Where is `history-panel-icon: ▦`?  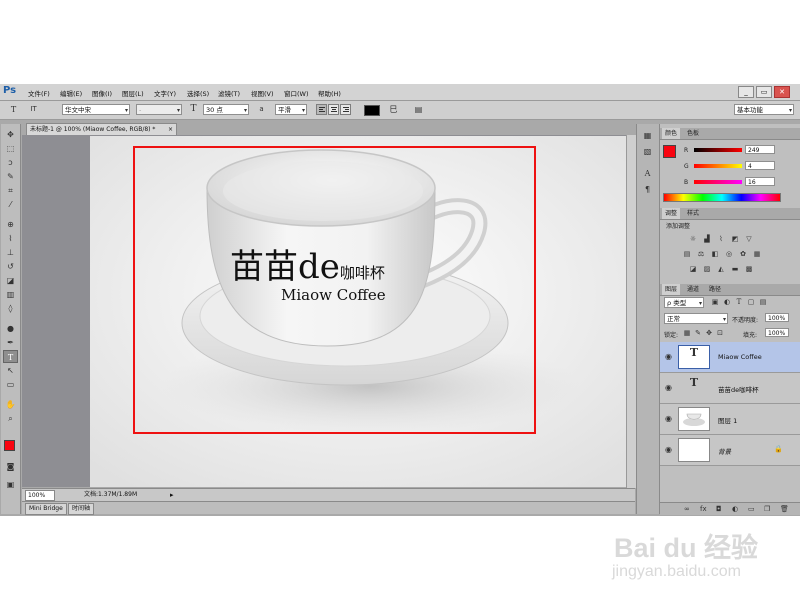 history-panel-icon: ▦ is located at coordinates (647, 136).